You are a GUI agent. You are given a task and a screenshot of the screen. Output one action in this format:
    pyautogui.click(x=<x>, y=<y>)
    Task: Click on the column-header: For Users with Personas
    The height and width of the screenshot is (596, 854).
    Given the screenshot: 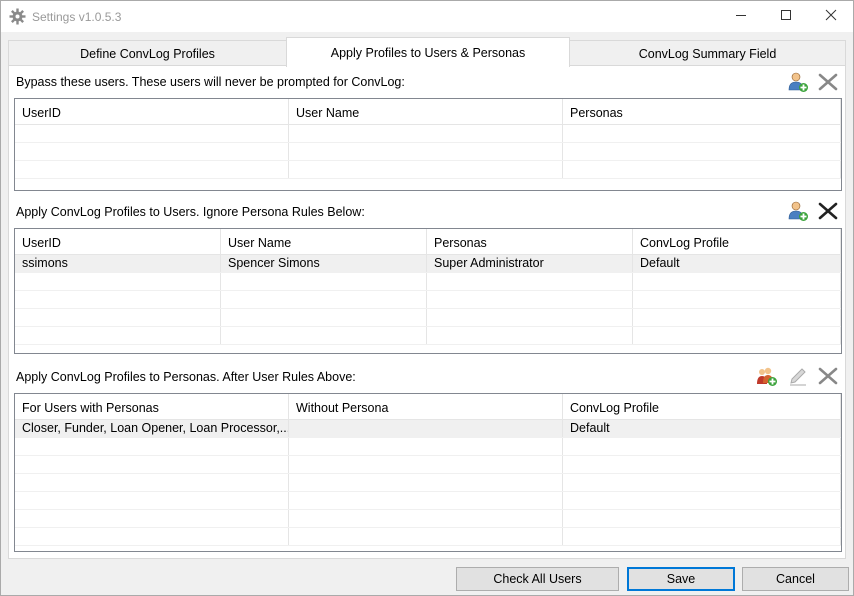 What is the action you would take?
    pyautogui.click(x=152, y=406)
    